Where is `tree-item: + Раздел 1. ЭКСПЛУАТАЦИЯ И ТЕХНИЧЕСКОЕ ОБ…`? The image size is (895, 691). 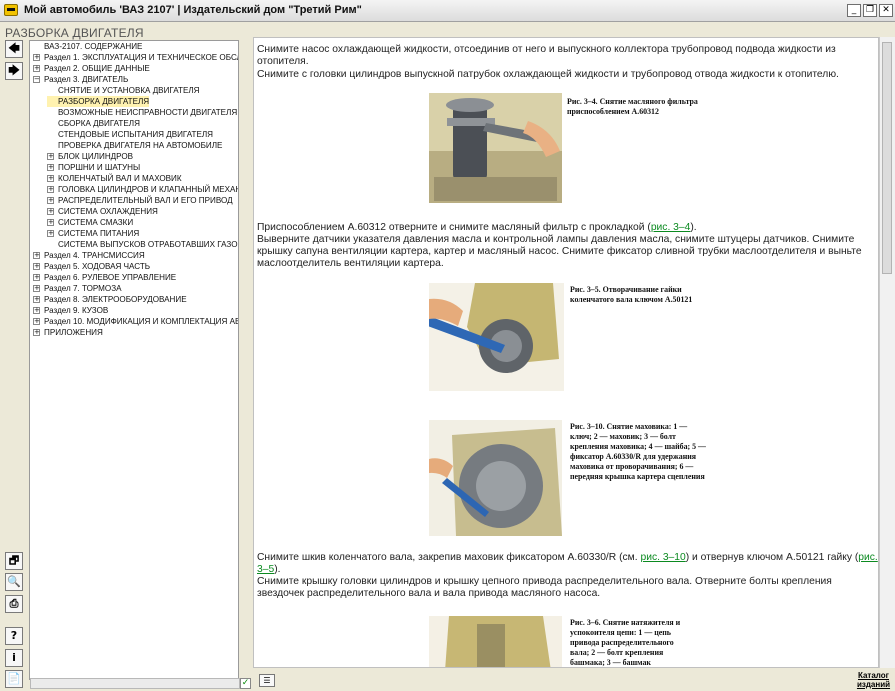 tree-item: + Раздел 1. ЭКСПЛУАТАЦИЯ И ТЕХНИЧЕСКОЕ ОБ… is located at coordinates (135, 57).